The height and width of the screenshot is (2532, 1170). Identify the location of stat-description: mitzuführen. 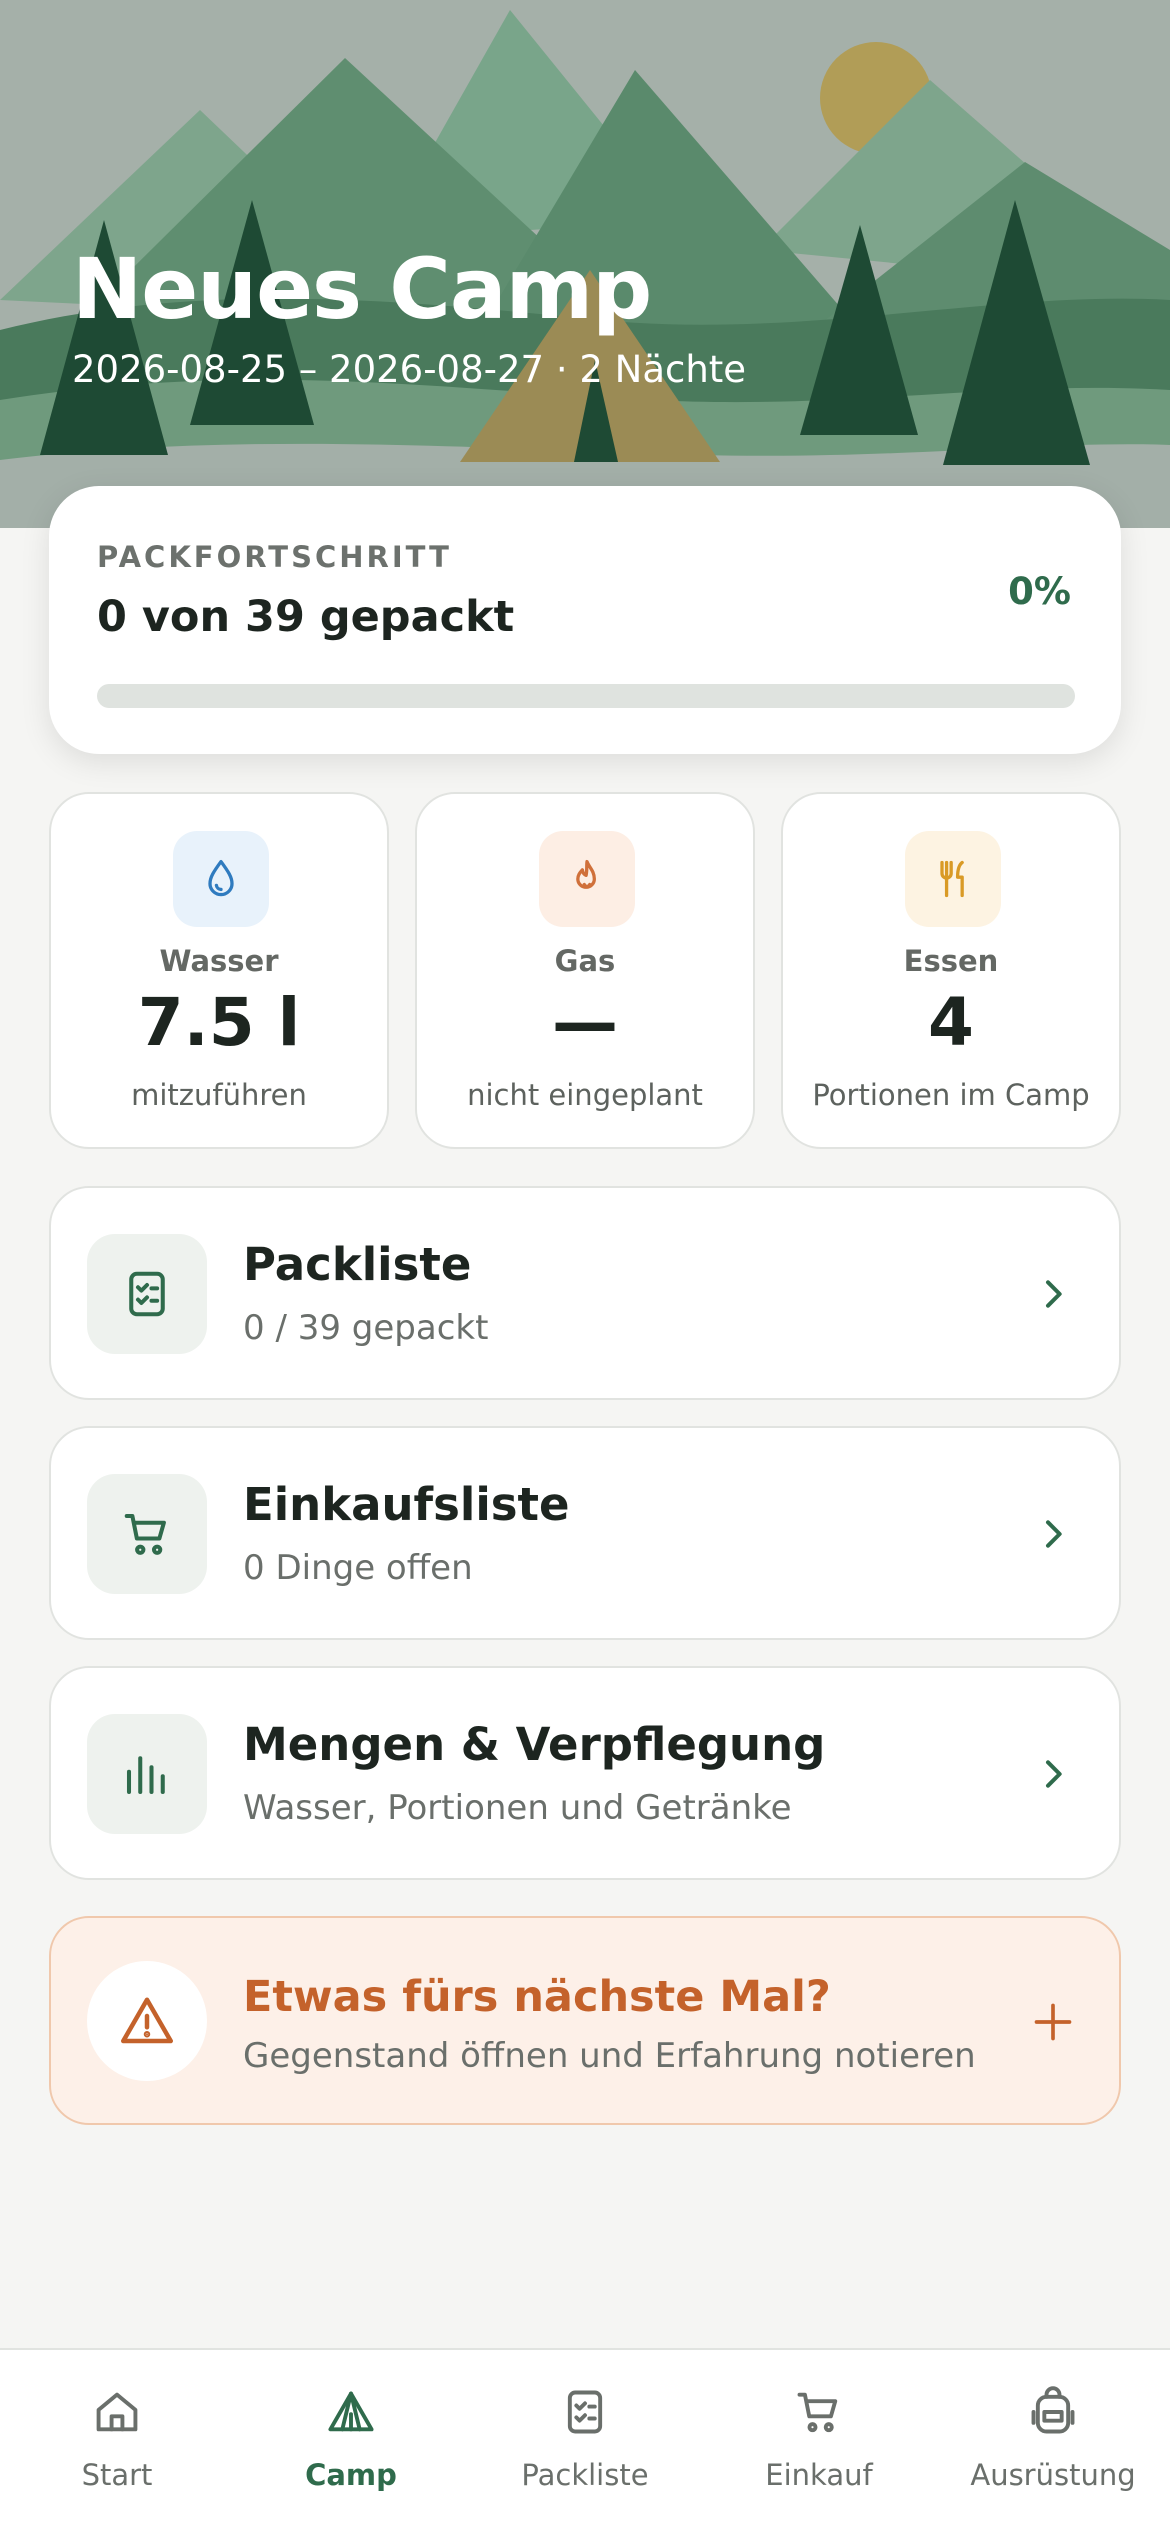
(219, 1095).